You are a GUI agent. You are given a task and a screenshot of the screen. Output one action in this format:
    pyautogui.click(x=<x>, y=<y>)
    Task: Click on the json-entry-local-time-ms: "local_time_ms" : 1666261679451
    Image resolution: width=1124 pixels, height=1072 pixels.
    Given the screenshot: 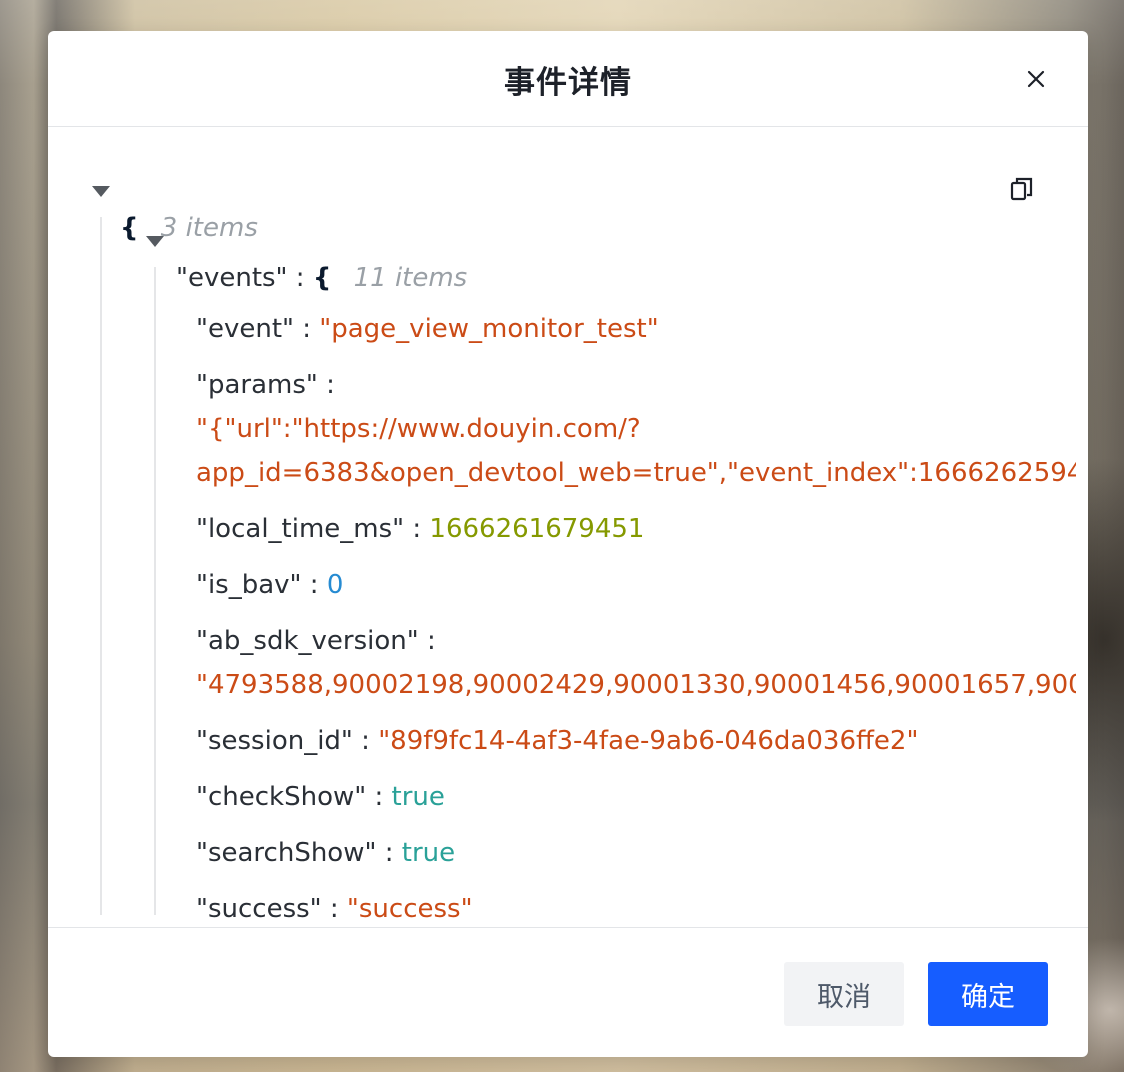 What is the action you would take?
    pyautogui.click(x=420, y=529)
    